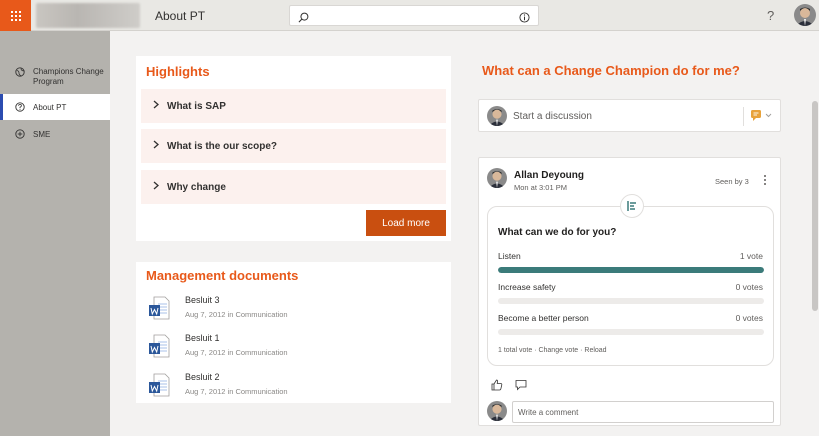 The height and width of the screenshot is (436, 819). What do you see at coordinates (20, 107) in the screenshot?
I see `question-circle-icon` at bounding box center [20, 107].